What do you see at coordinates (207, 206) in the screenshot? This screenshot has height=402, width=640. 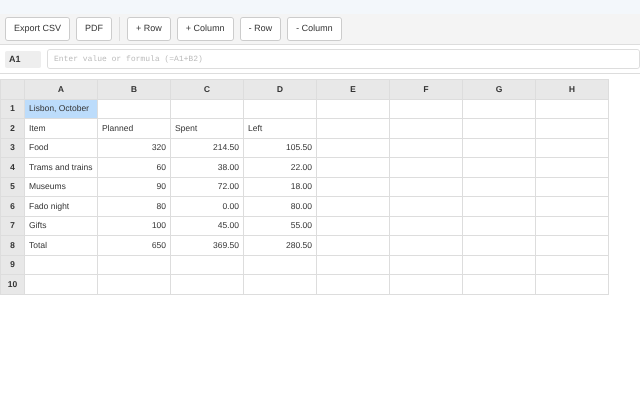 I see `table-cell: 0.00` at bounding box center [207, 206].